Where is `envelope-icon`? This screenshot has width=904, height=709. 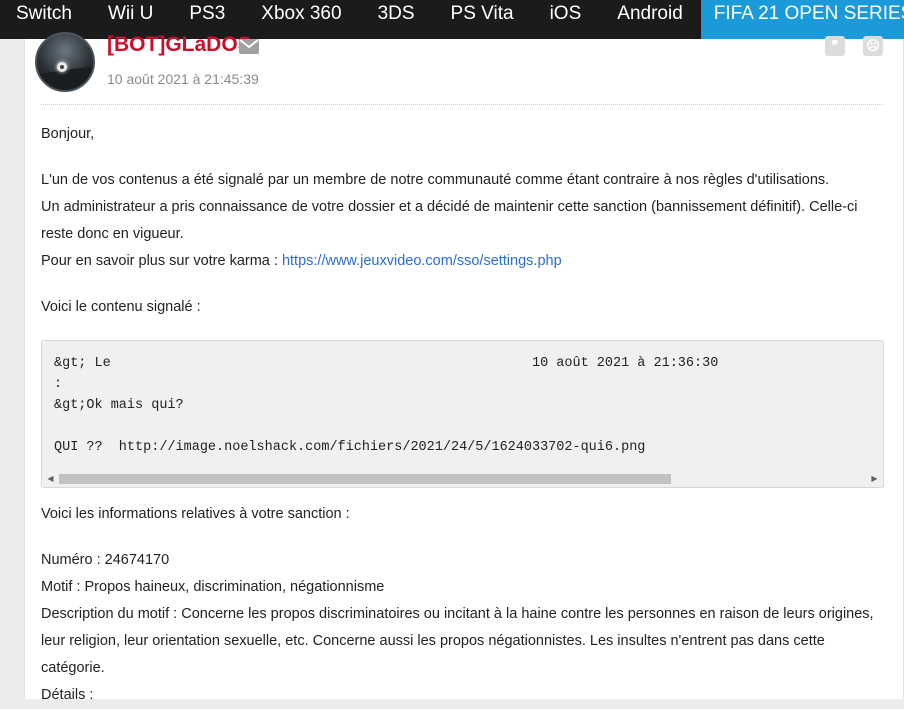 envelope-icon is located at coordinates (249, 46).